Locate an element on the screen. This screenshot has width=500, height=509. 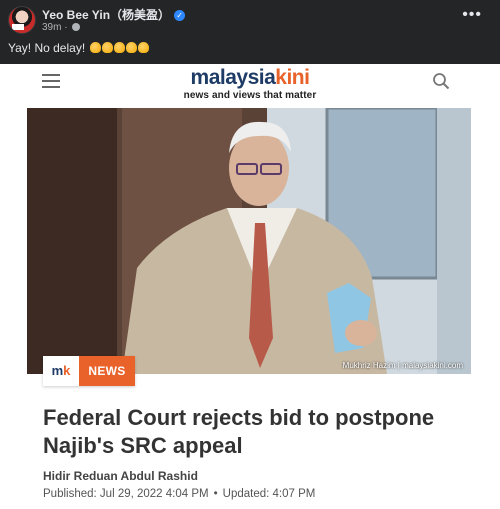
author-name-link: Yeo Bee Yin（杨美盈） ✓ is located at coordinates (114, 14).